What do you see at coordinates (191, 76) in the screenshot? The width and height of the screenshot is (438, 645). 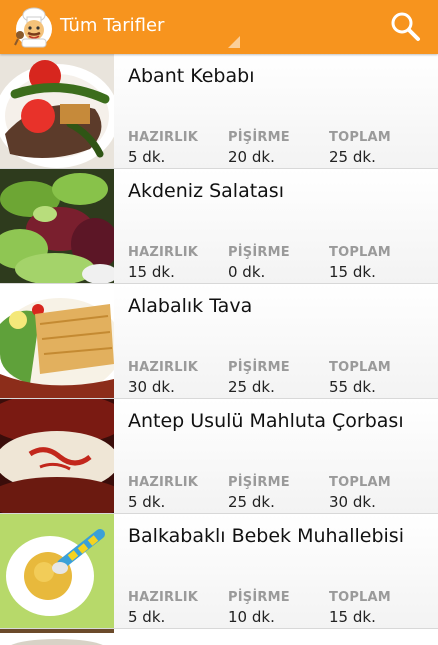 I see `recipe-name: Abant Kebabı` at bounding box center [191, 76].